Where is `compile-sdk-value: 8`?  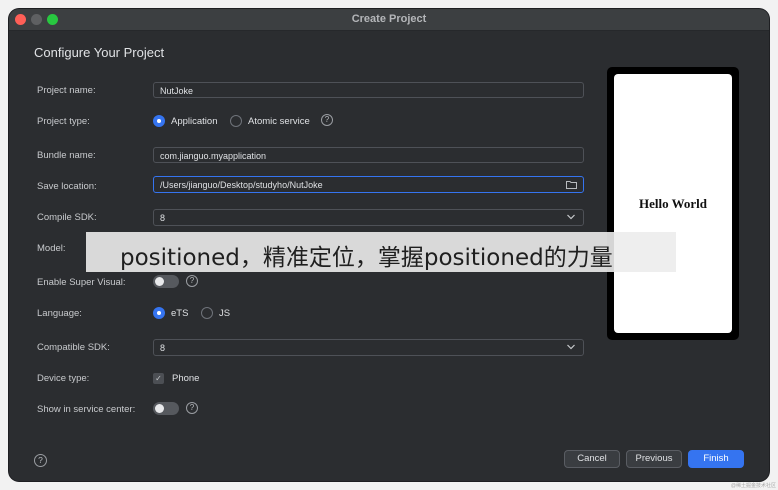
compile-sdk-value: 8 is located at coordinates (163, 218).